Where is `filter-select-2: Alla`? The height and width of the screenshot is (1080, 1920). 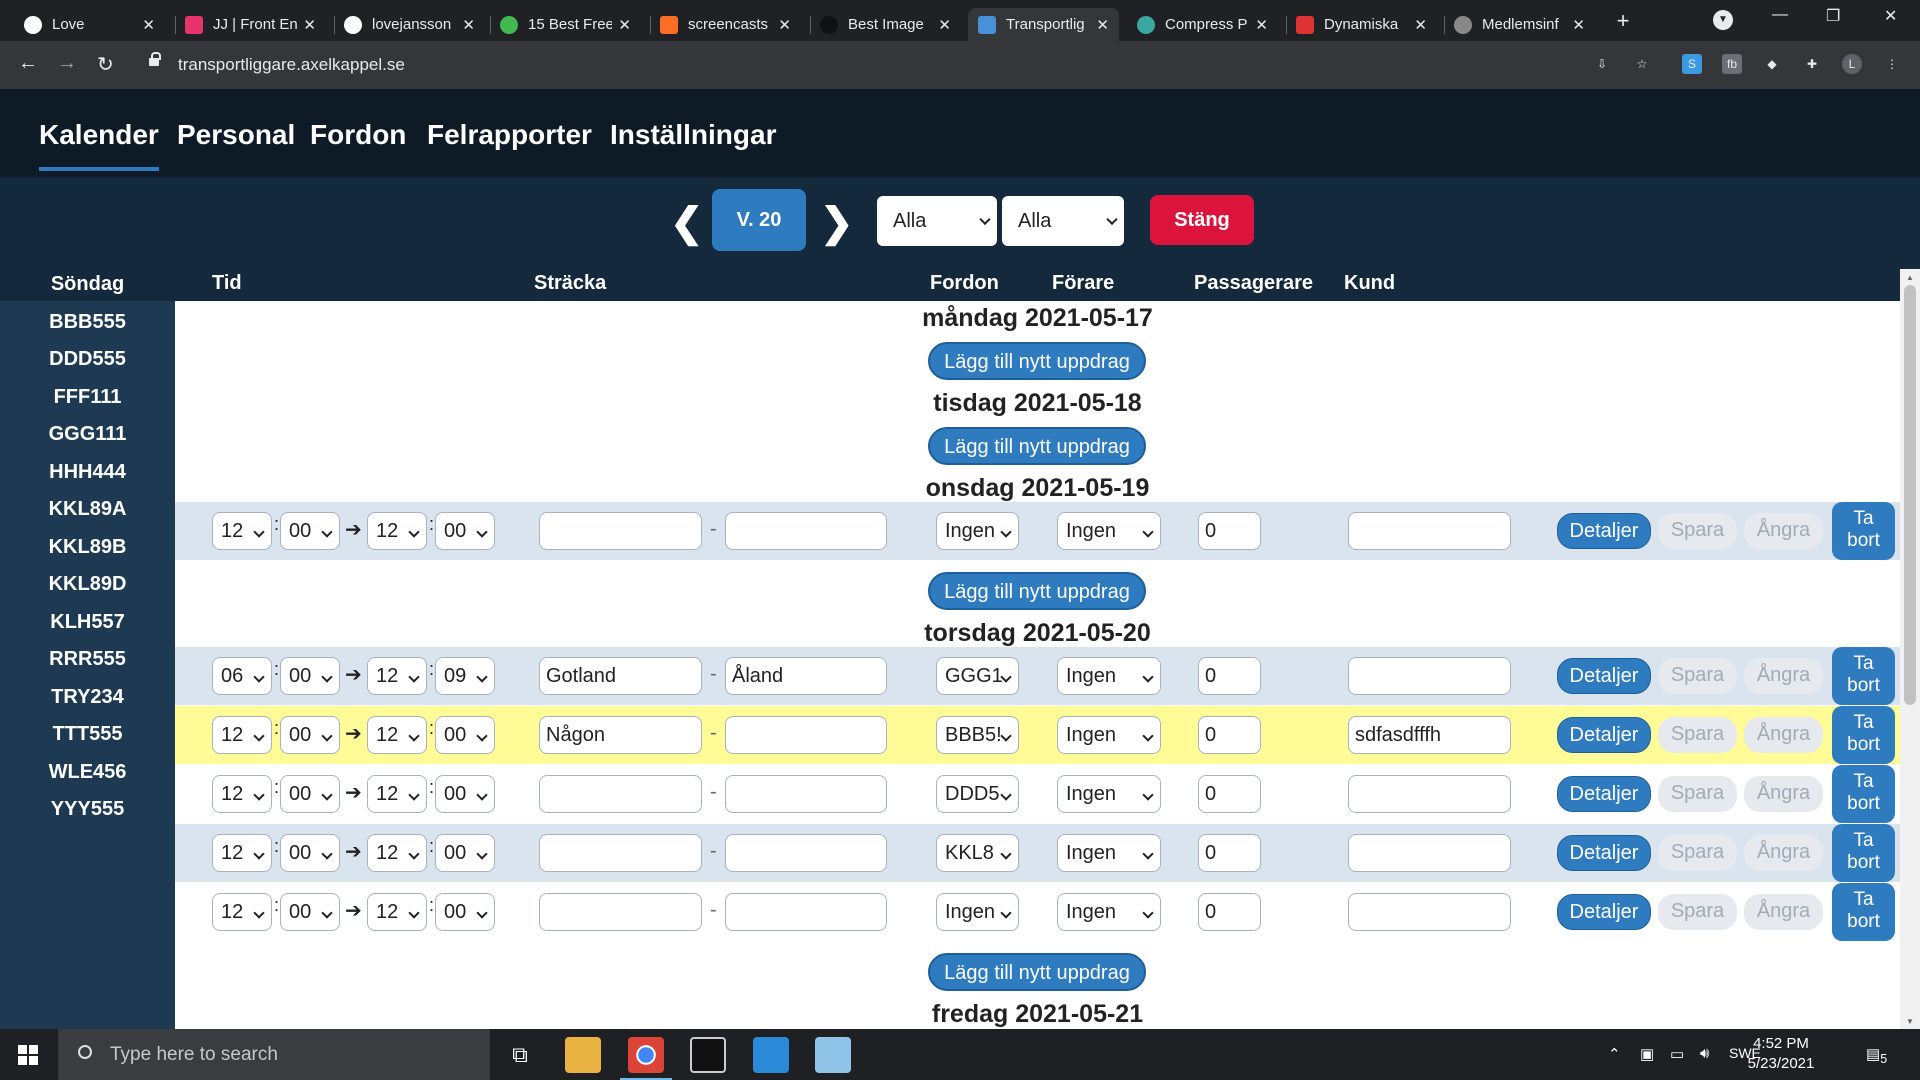
filter-select-2: Alla is located at coordinates (1063, 221).